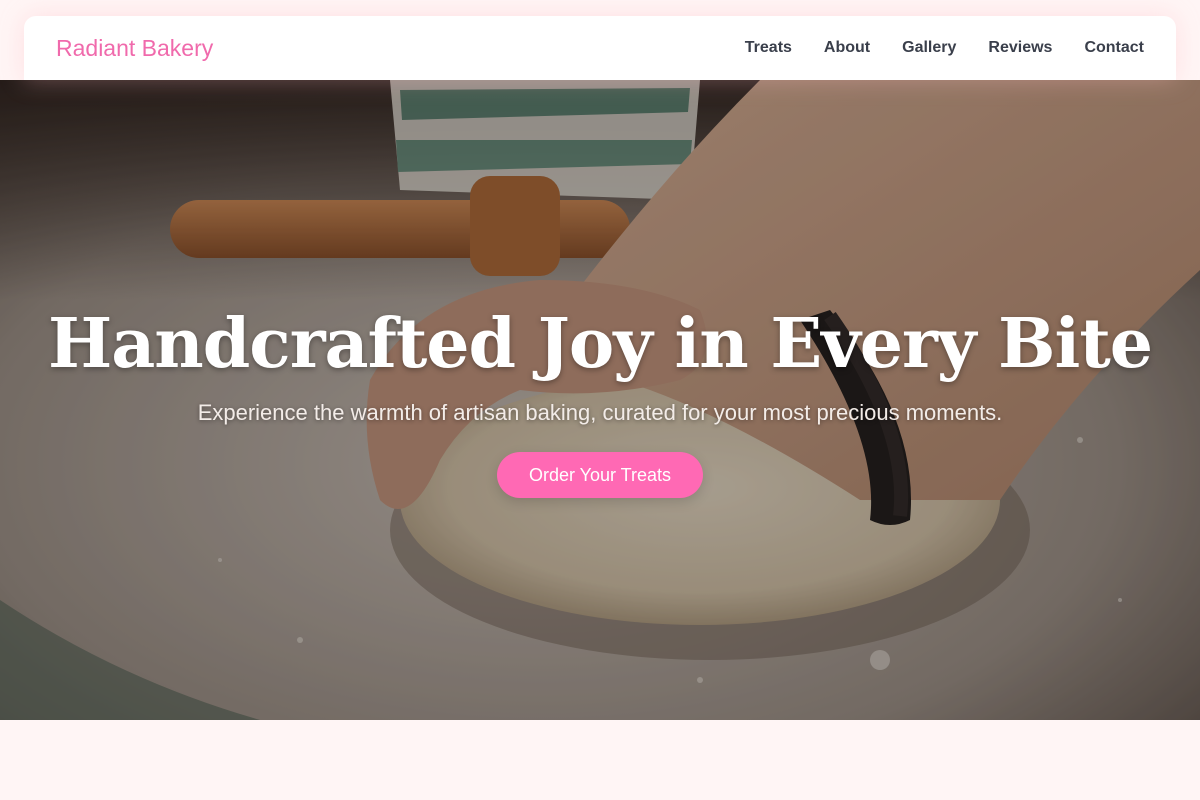 The width and height of the screenshot is (1200, 800). I want to click on nav-item-treats: Treats, so click(768, 48).